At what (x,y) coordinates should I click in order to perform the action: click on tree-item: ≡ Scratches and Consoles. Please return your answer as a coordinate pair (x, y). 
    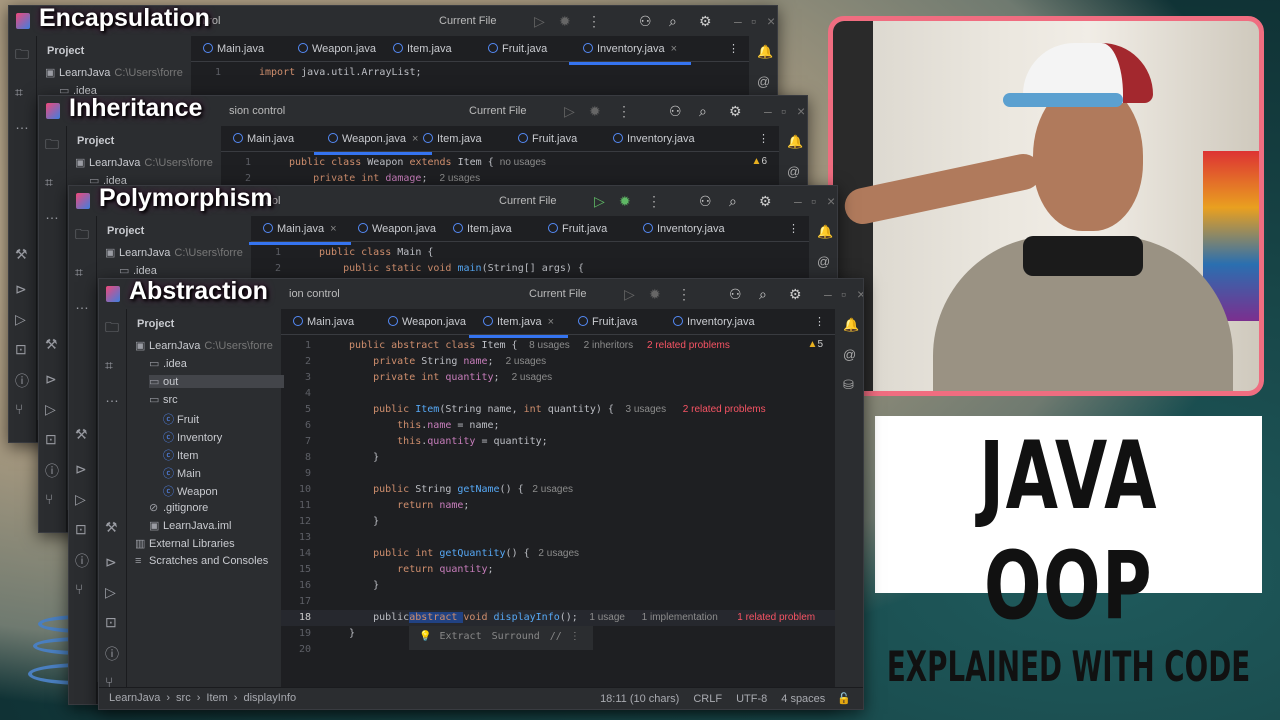
    Looking at the image, I should click on (201, 561).